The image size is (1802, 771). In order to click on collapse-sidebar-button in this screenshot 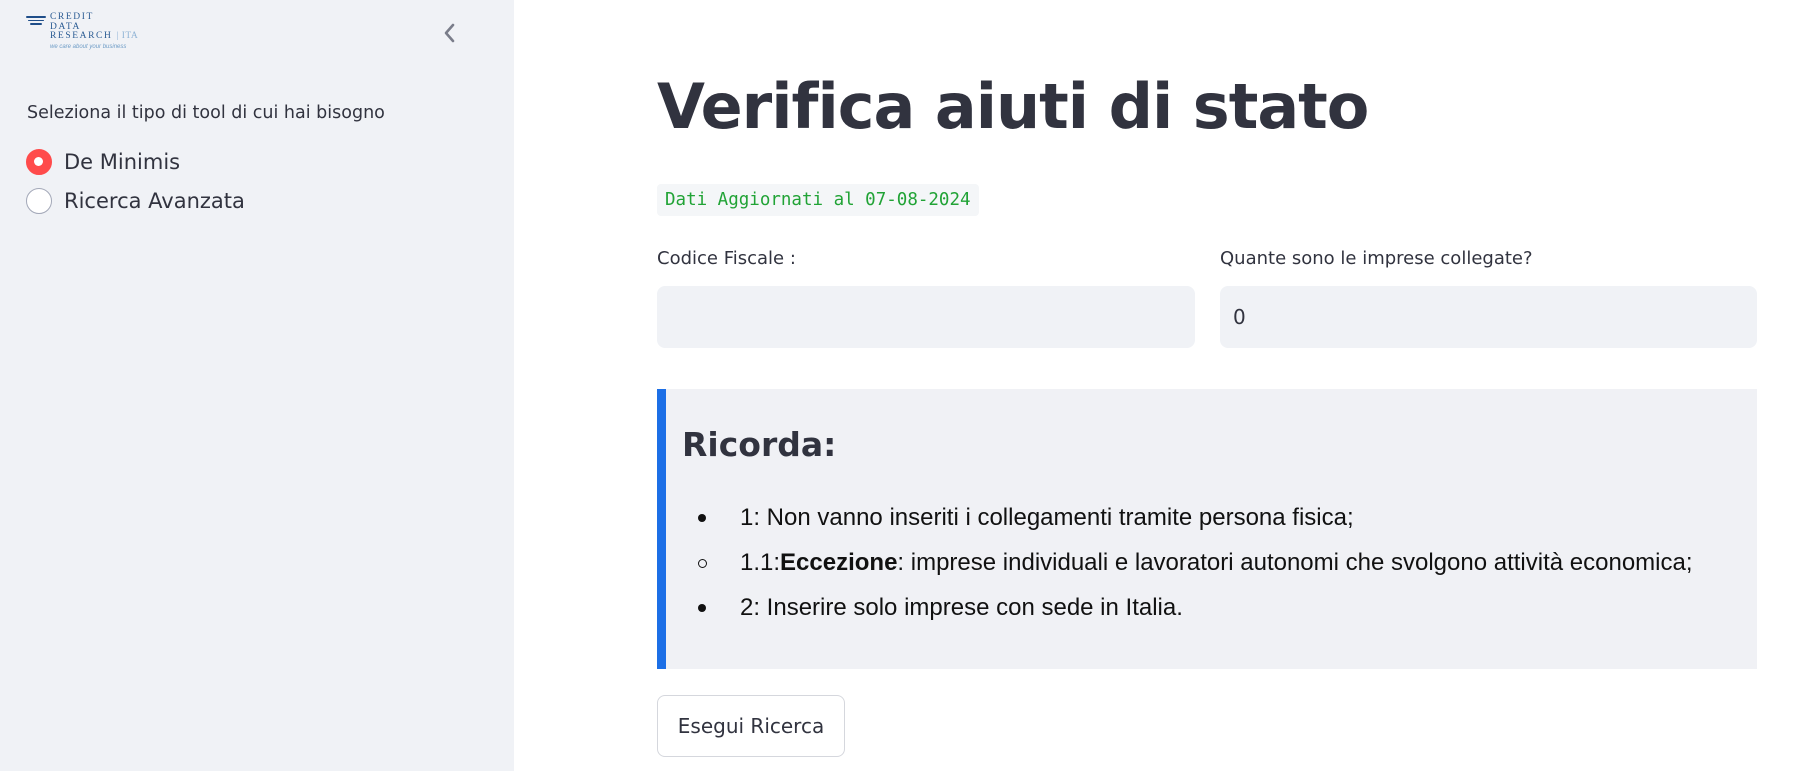, I will do `click(449, 33)`.